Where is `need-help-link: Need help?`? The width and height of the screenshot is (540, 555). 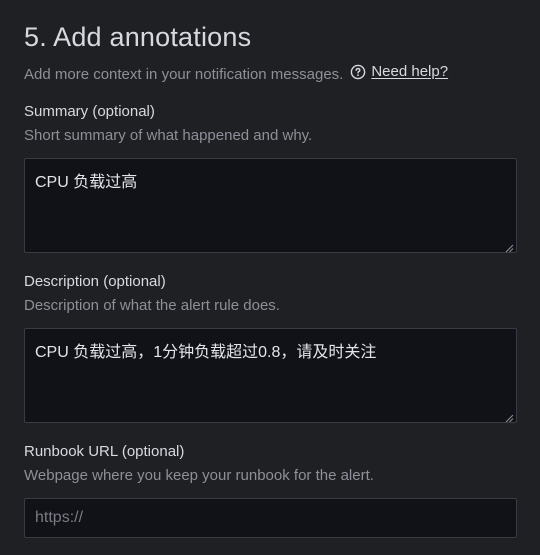 need-help-link: Need help? is located at coordinates (399, 71).